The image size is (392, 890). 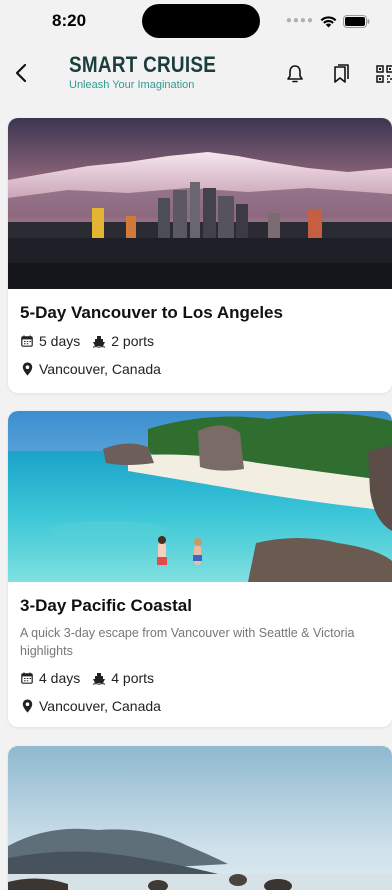 I want to click on dynamic-island, so click(x=201, y=21).